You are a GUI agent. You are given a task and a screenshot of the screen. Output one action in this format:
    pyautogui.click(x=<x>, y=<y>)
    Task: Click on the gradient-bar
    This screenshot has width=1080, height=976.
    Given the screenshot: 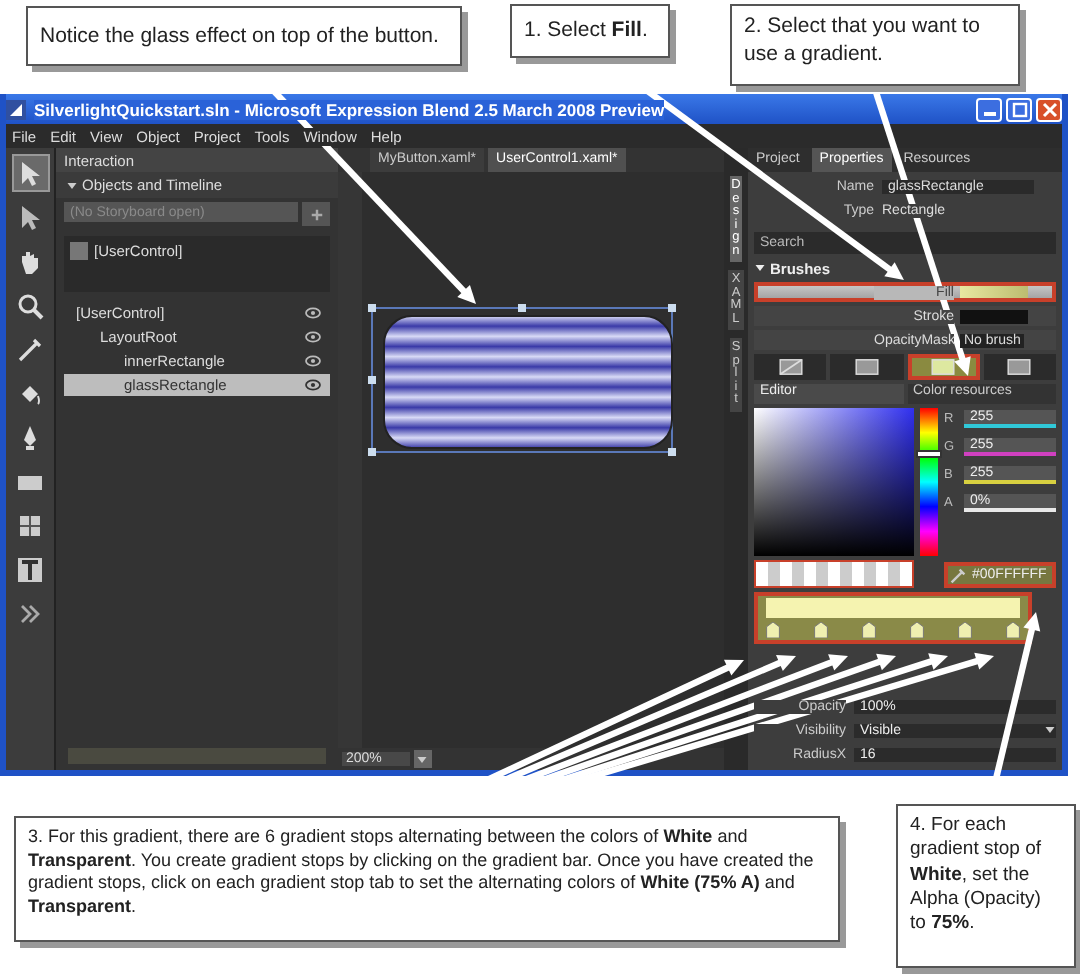 What is the action you would take?
    pyautogui.click(x=893, y=618)
    